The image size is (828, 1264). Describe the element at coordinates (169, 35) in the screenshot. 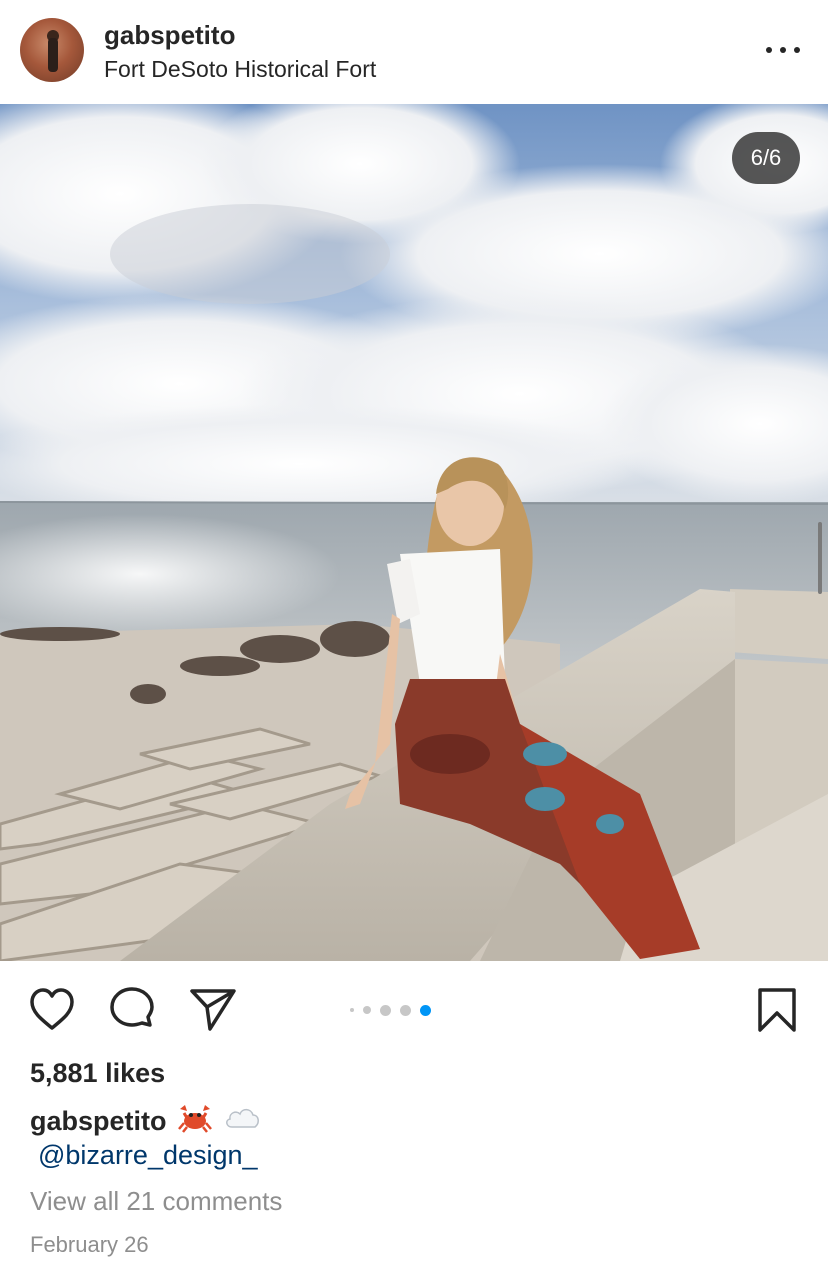

I see `username: gabspetito` at that location.